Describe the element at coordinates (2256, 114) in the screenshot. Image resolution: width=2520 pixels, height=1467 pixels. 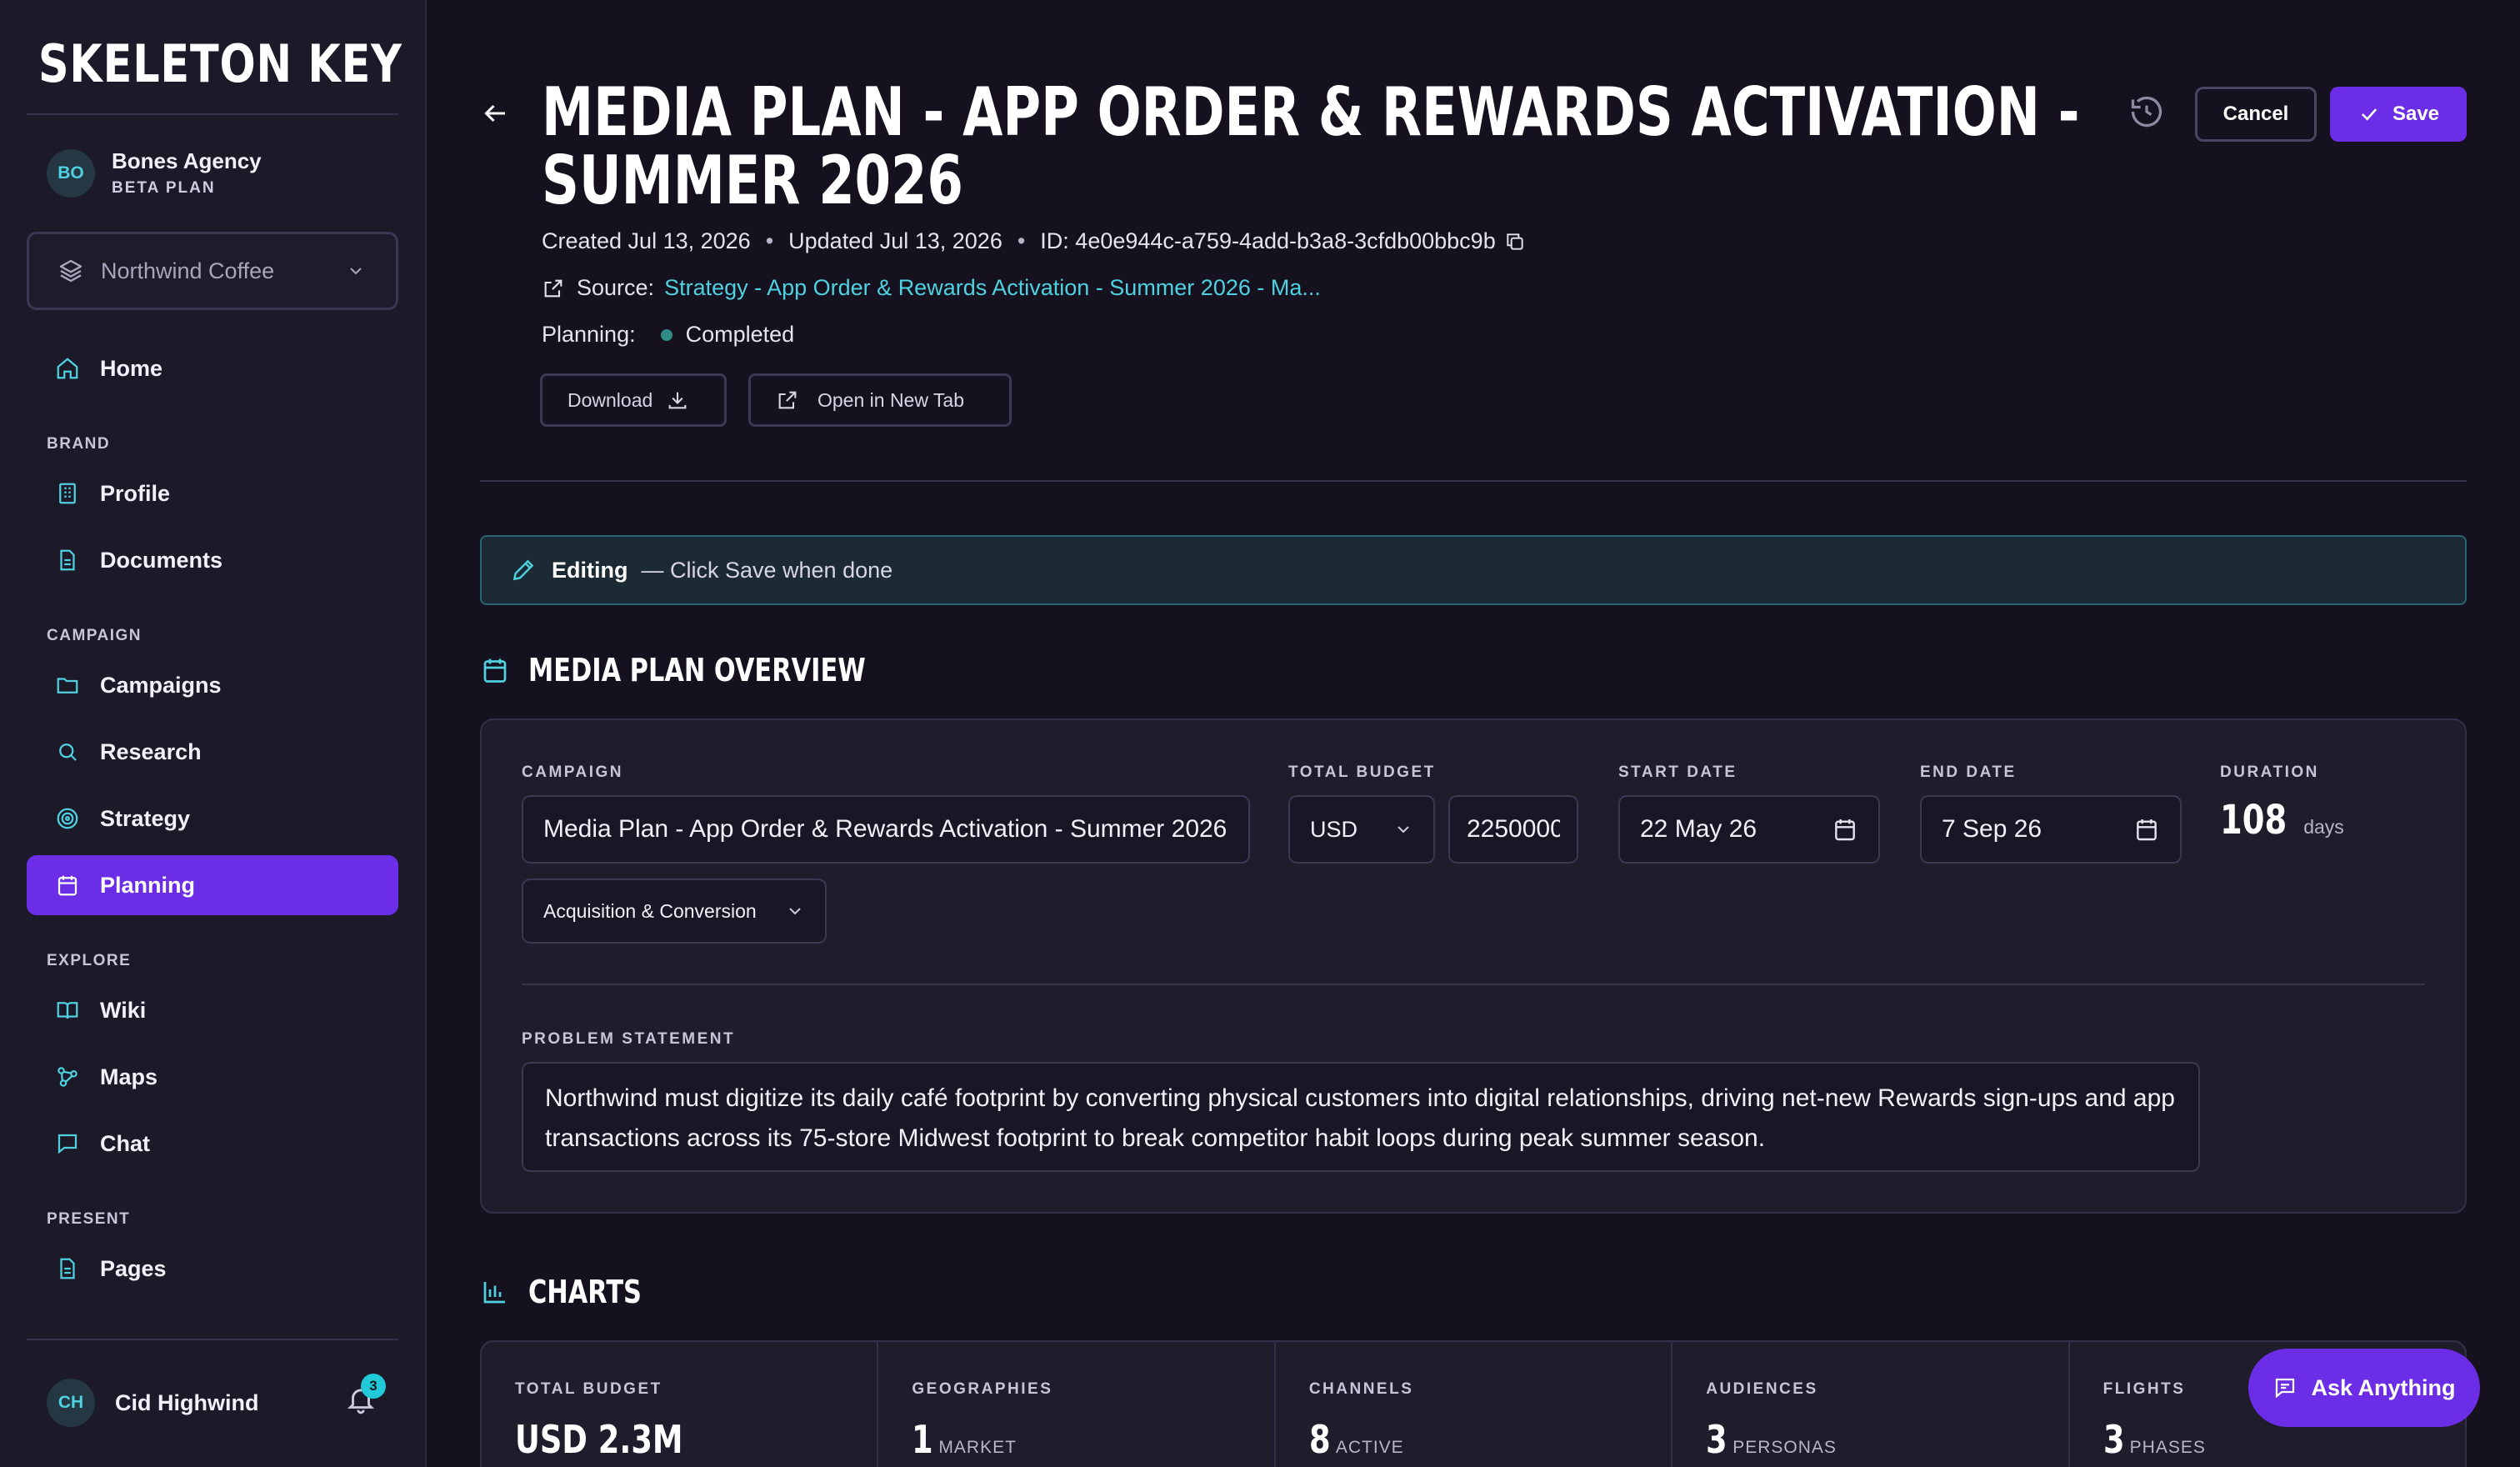
I see `cancel-button: Cancel` at that location.